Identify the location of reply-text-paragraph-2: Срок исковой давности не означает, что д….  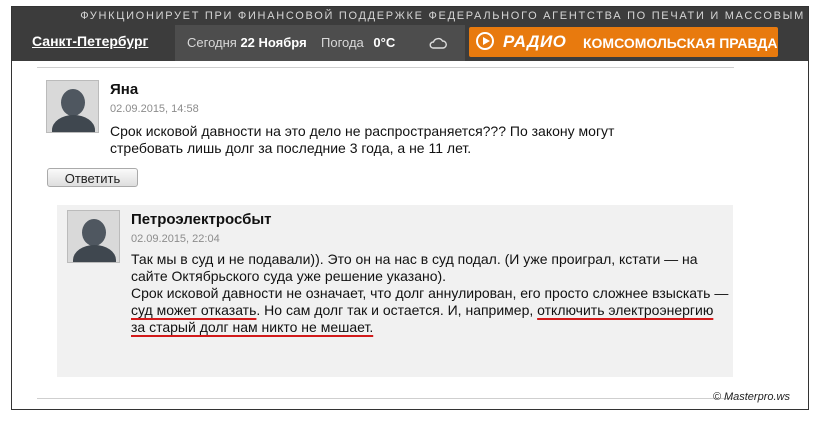
(430, 310).